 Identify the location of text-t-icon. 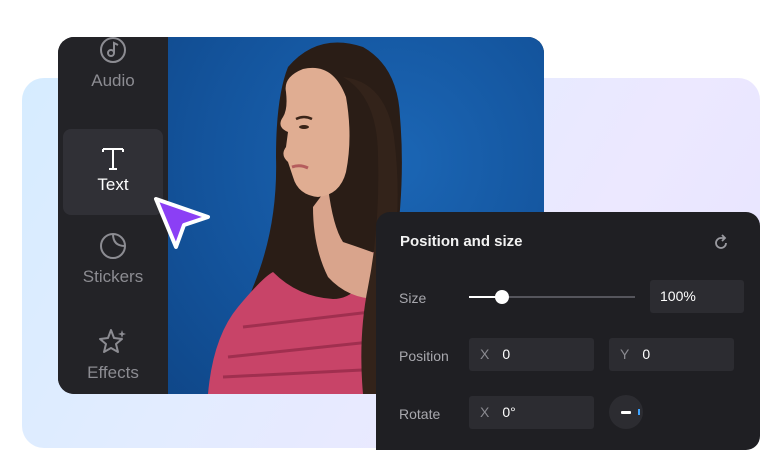
(113, 159).